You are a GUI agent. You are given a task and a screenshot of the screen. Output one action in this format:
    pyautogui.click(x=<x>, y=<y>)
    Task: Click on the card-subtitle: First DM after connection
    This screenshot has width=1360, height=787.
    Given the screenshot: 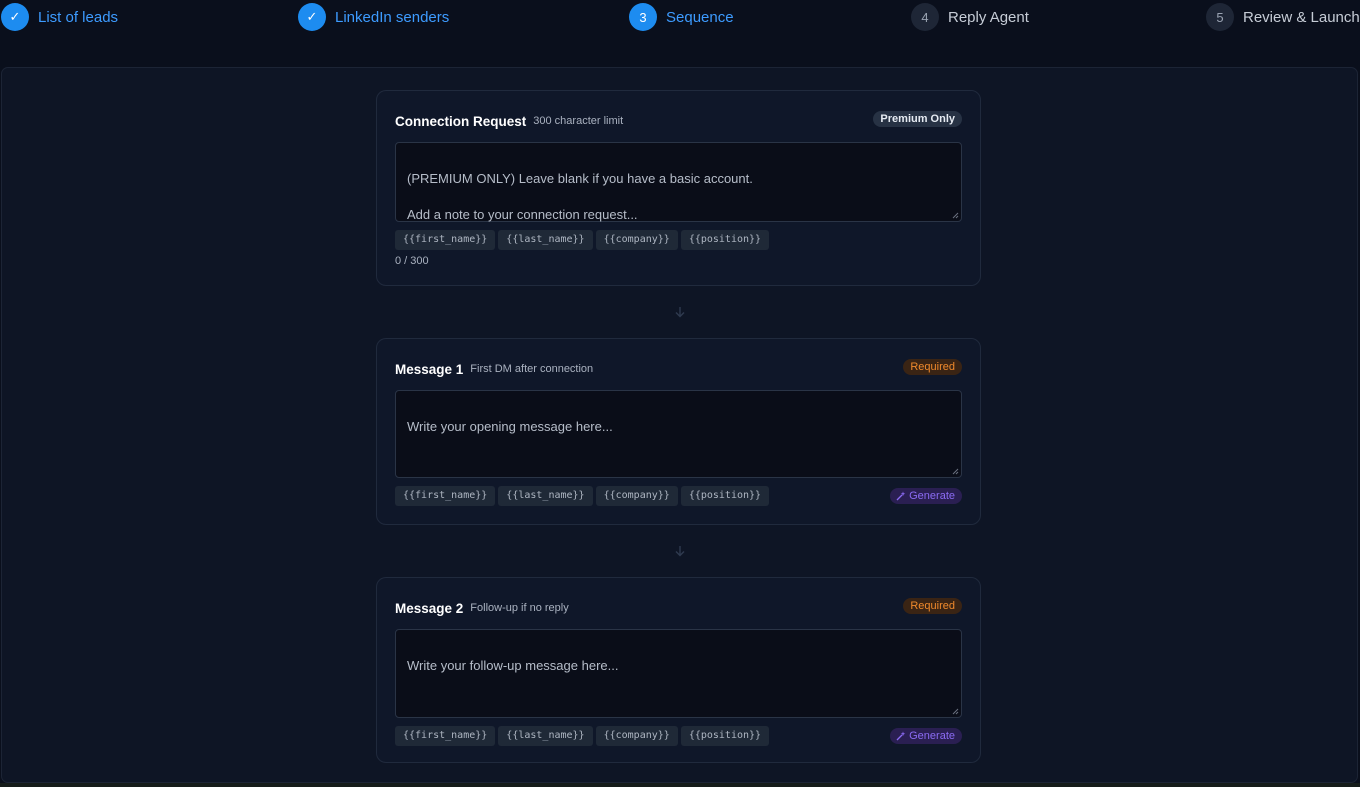 What is the action you would take?
    pyautogui.click(x=532, y=369)
    